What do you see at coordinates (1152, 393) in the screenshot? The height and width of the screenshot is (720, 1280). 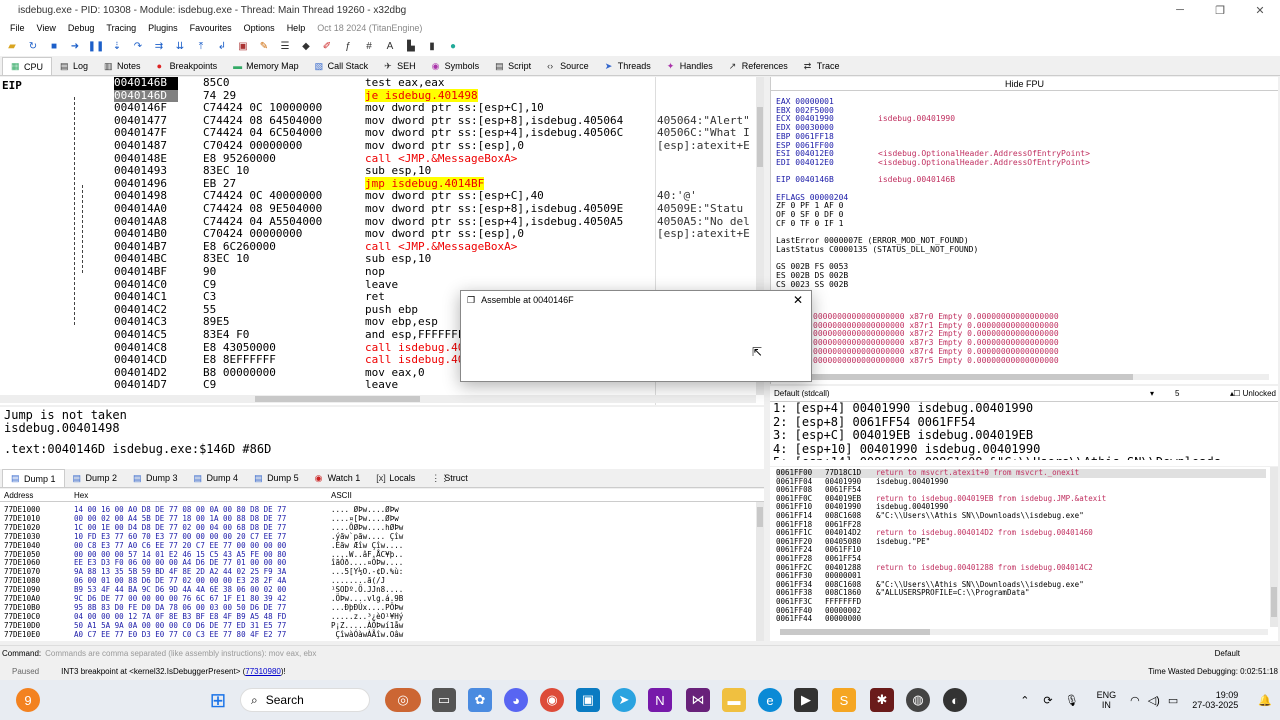 I see `chevron-down-icon: ▾` at bounding box center [1152, 393].